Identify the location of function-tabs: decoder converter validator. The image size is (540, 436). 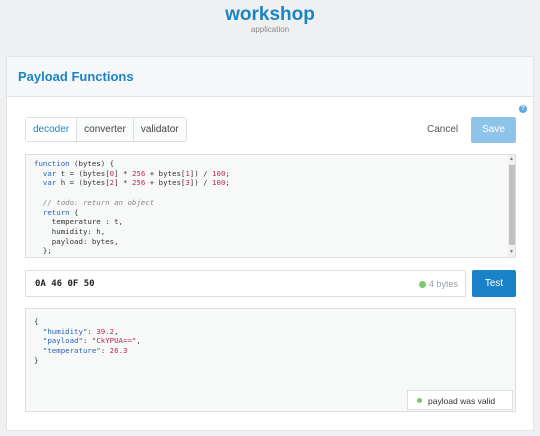
(106, 129).